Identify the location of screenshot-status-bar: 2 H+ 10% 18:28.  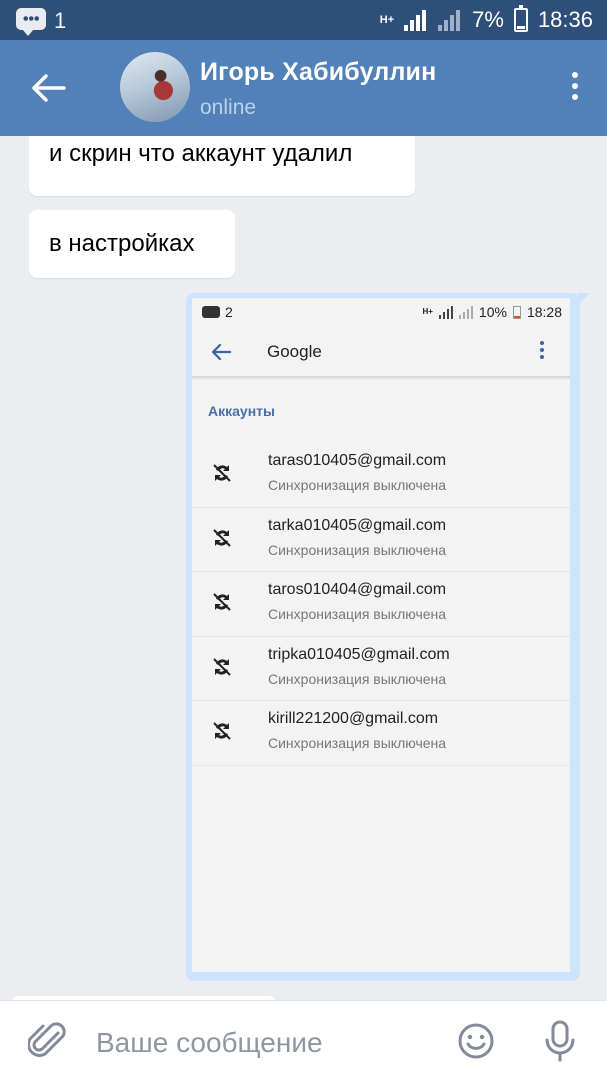
(381, 312).